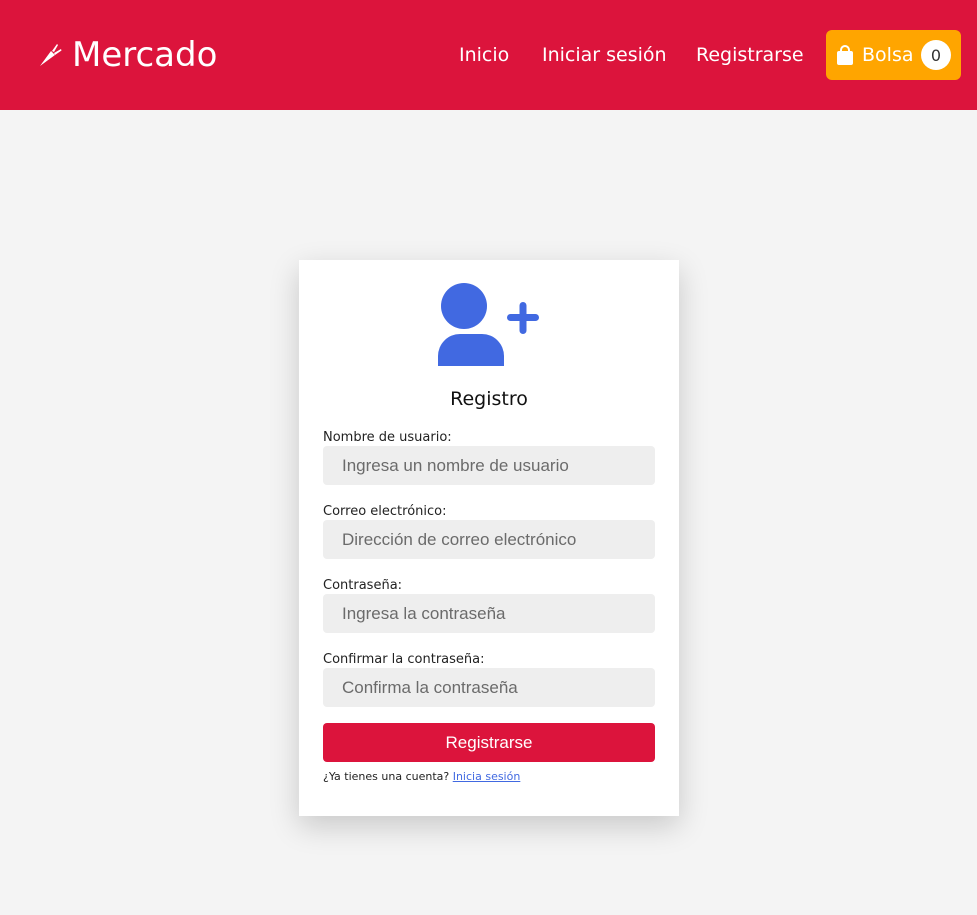 The width and height of the screenshot is (977, 915). Describe the element at coordinates (489, 613) in the screenshot. I see `password-input` at that location.